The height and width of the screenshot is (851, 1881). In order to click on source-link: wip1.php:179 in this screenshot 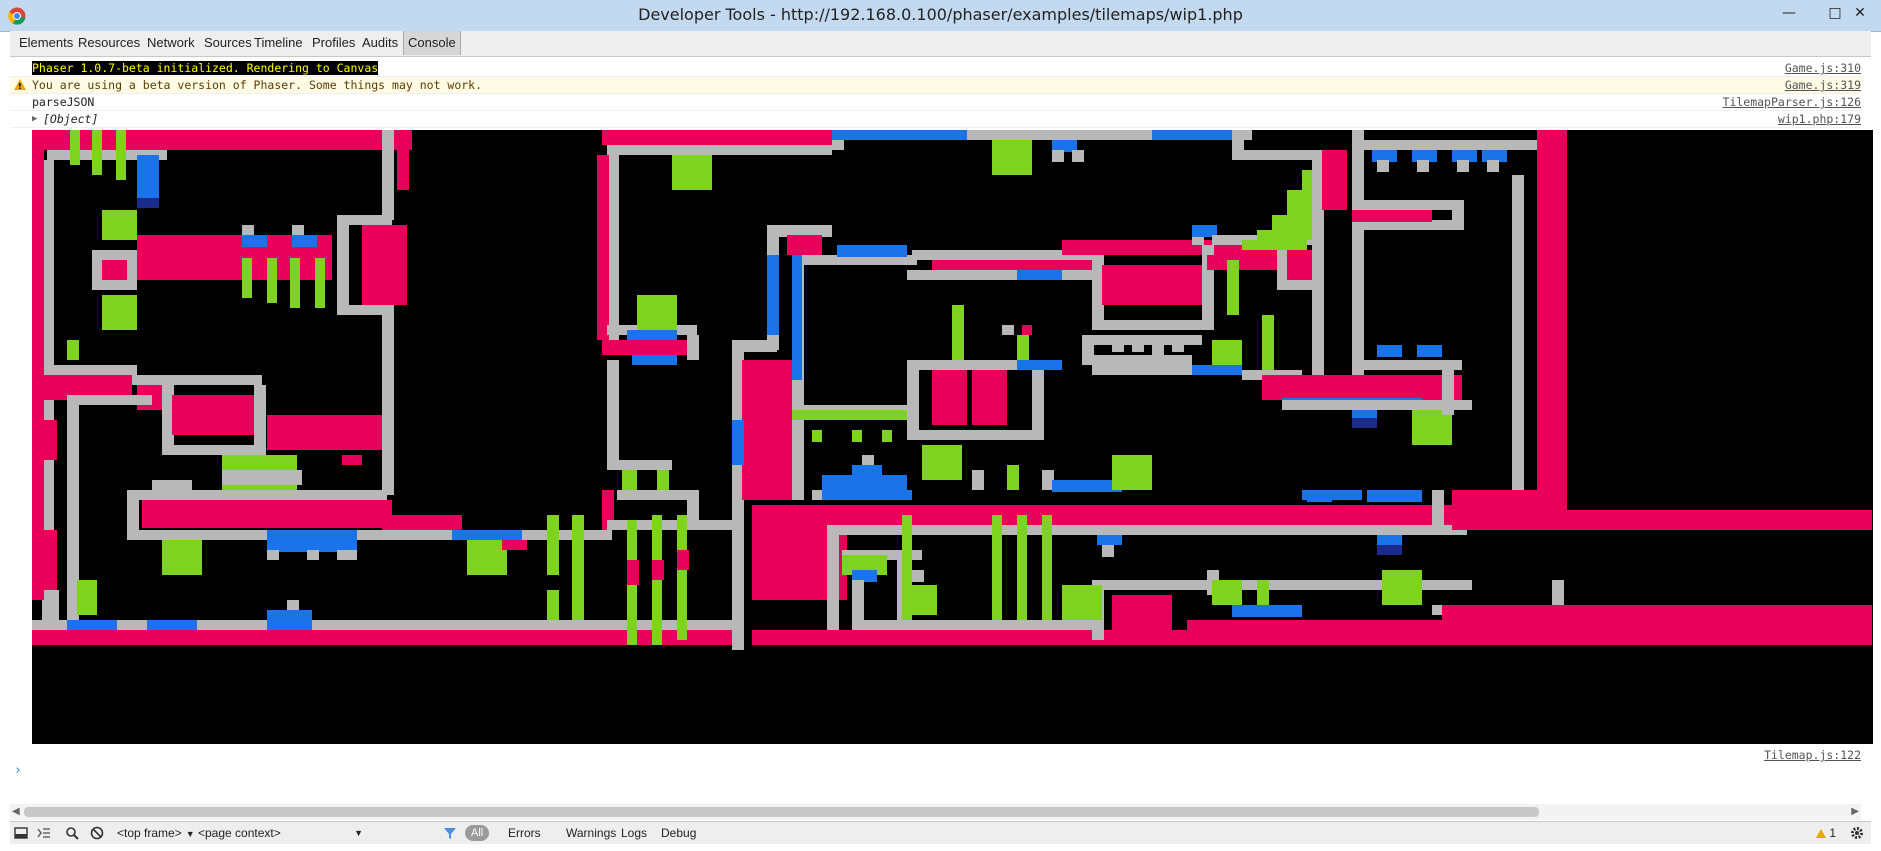, I will do `click(1819, 119)`.